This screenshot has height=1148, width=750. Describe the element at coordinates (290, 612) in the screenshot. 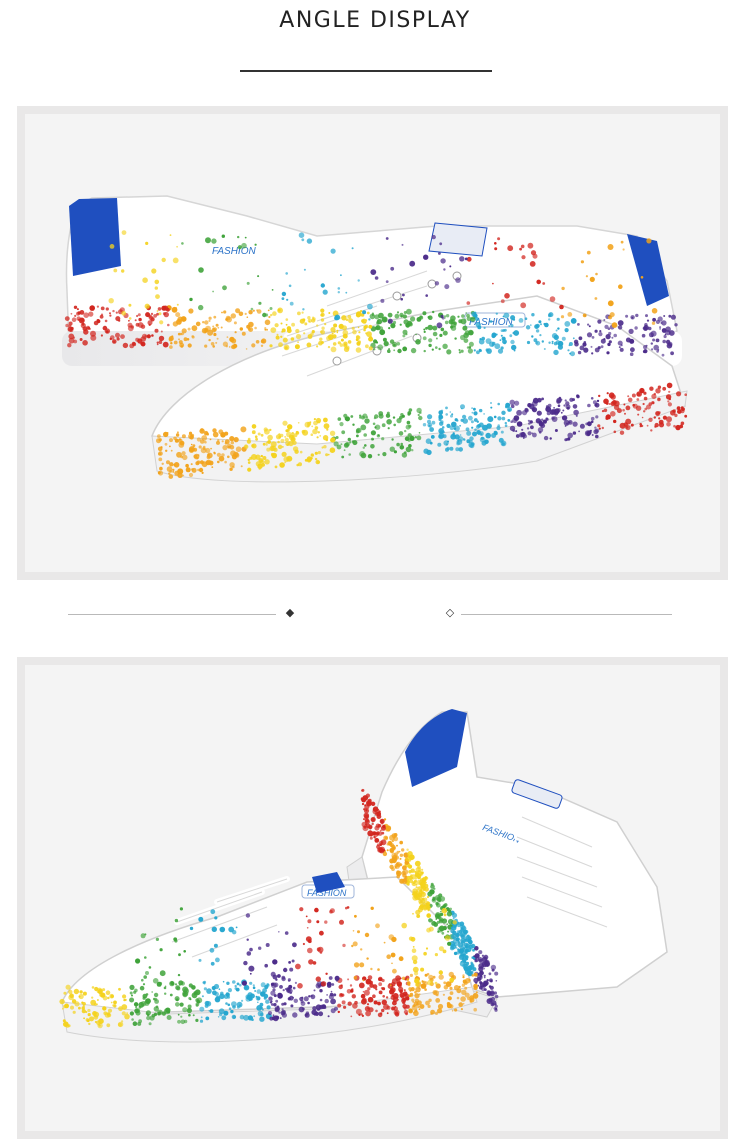

I see `diamond-filled-icon: ◆` at that location.